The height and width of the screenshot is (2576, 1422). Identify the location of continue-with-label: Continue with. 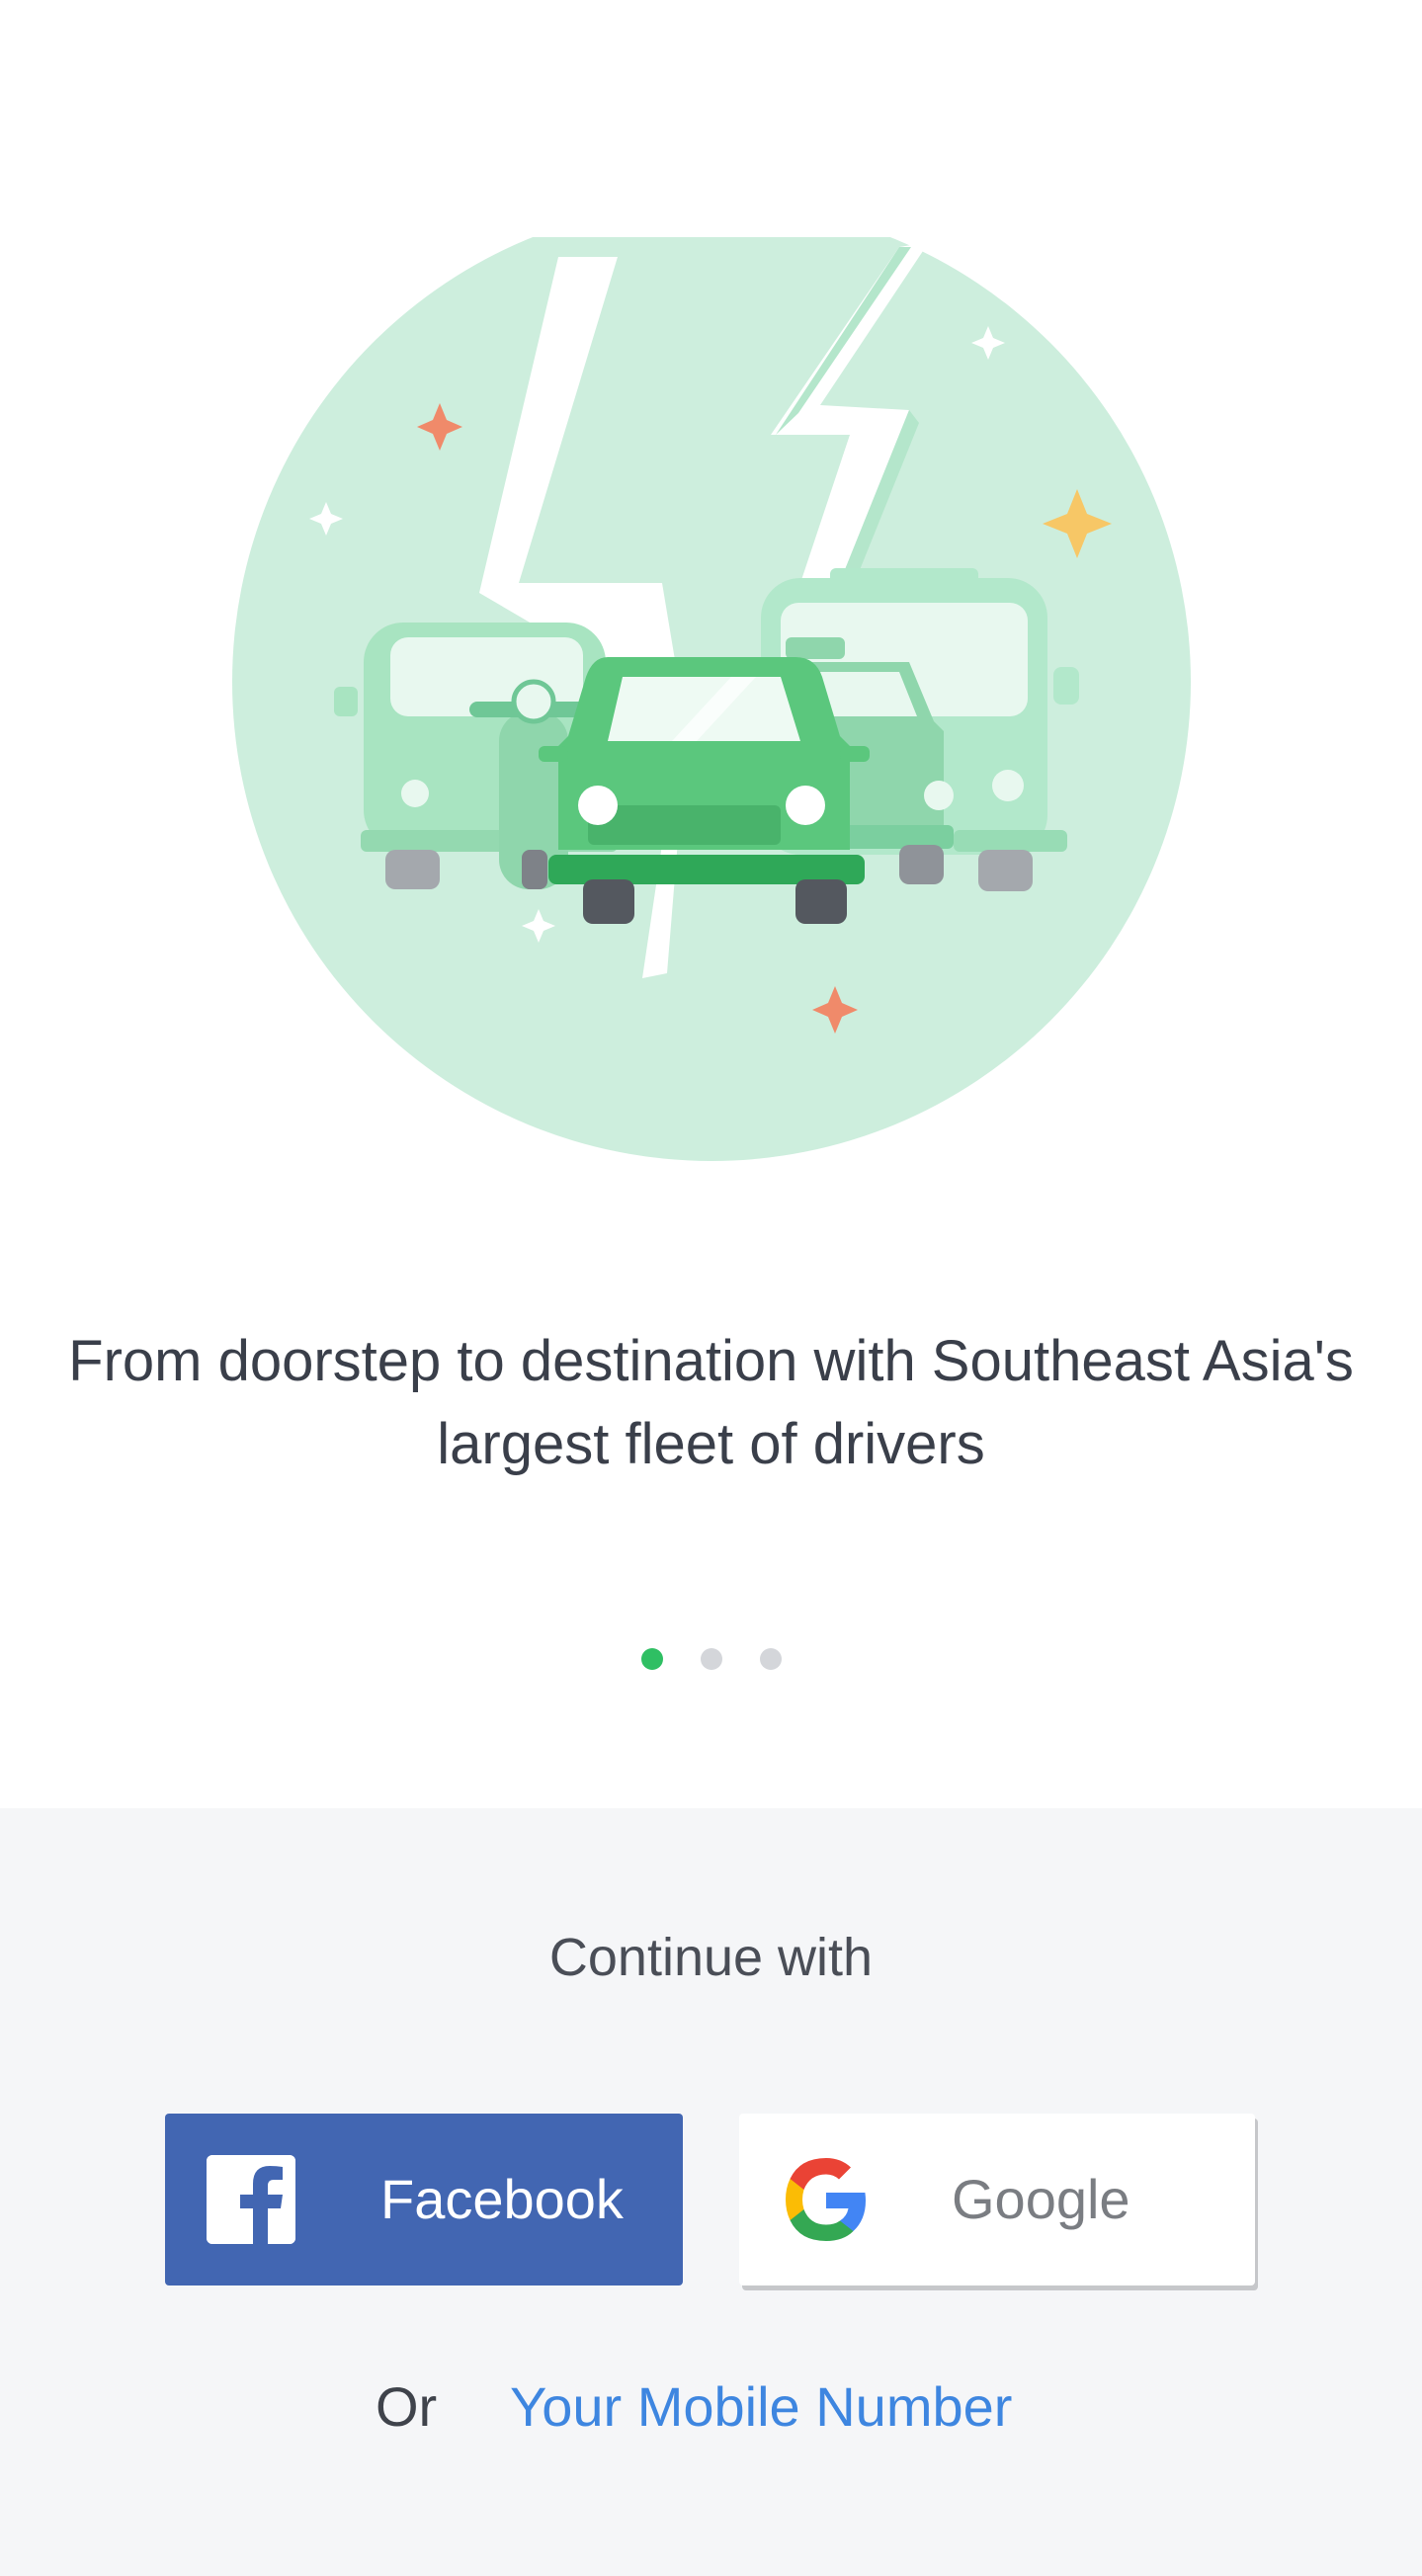
(711, 1957).